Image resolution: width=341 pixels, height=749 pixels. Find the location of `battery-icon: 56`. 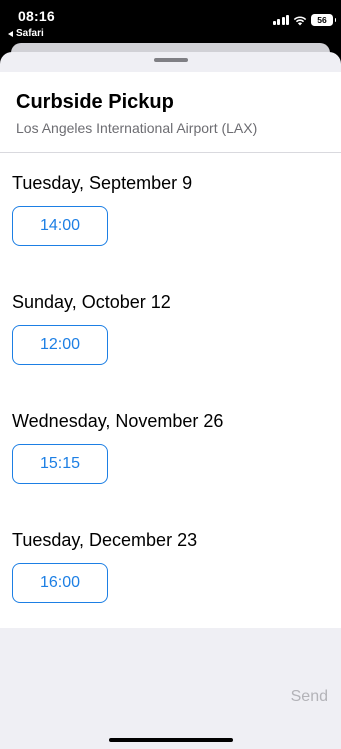

battery-icon: 56 is located at coordinates (323, 20).